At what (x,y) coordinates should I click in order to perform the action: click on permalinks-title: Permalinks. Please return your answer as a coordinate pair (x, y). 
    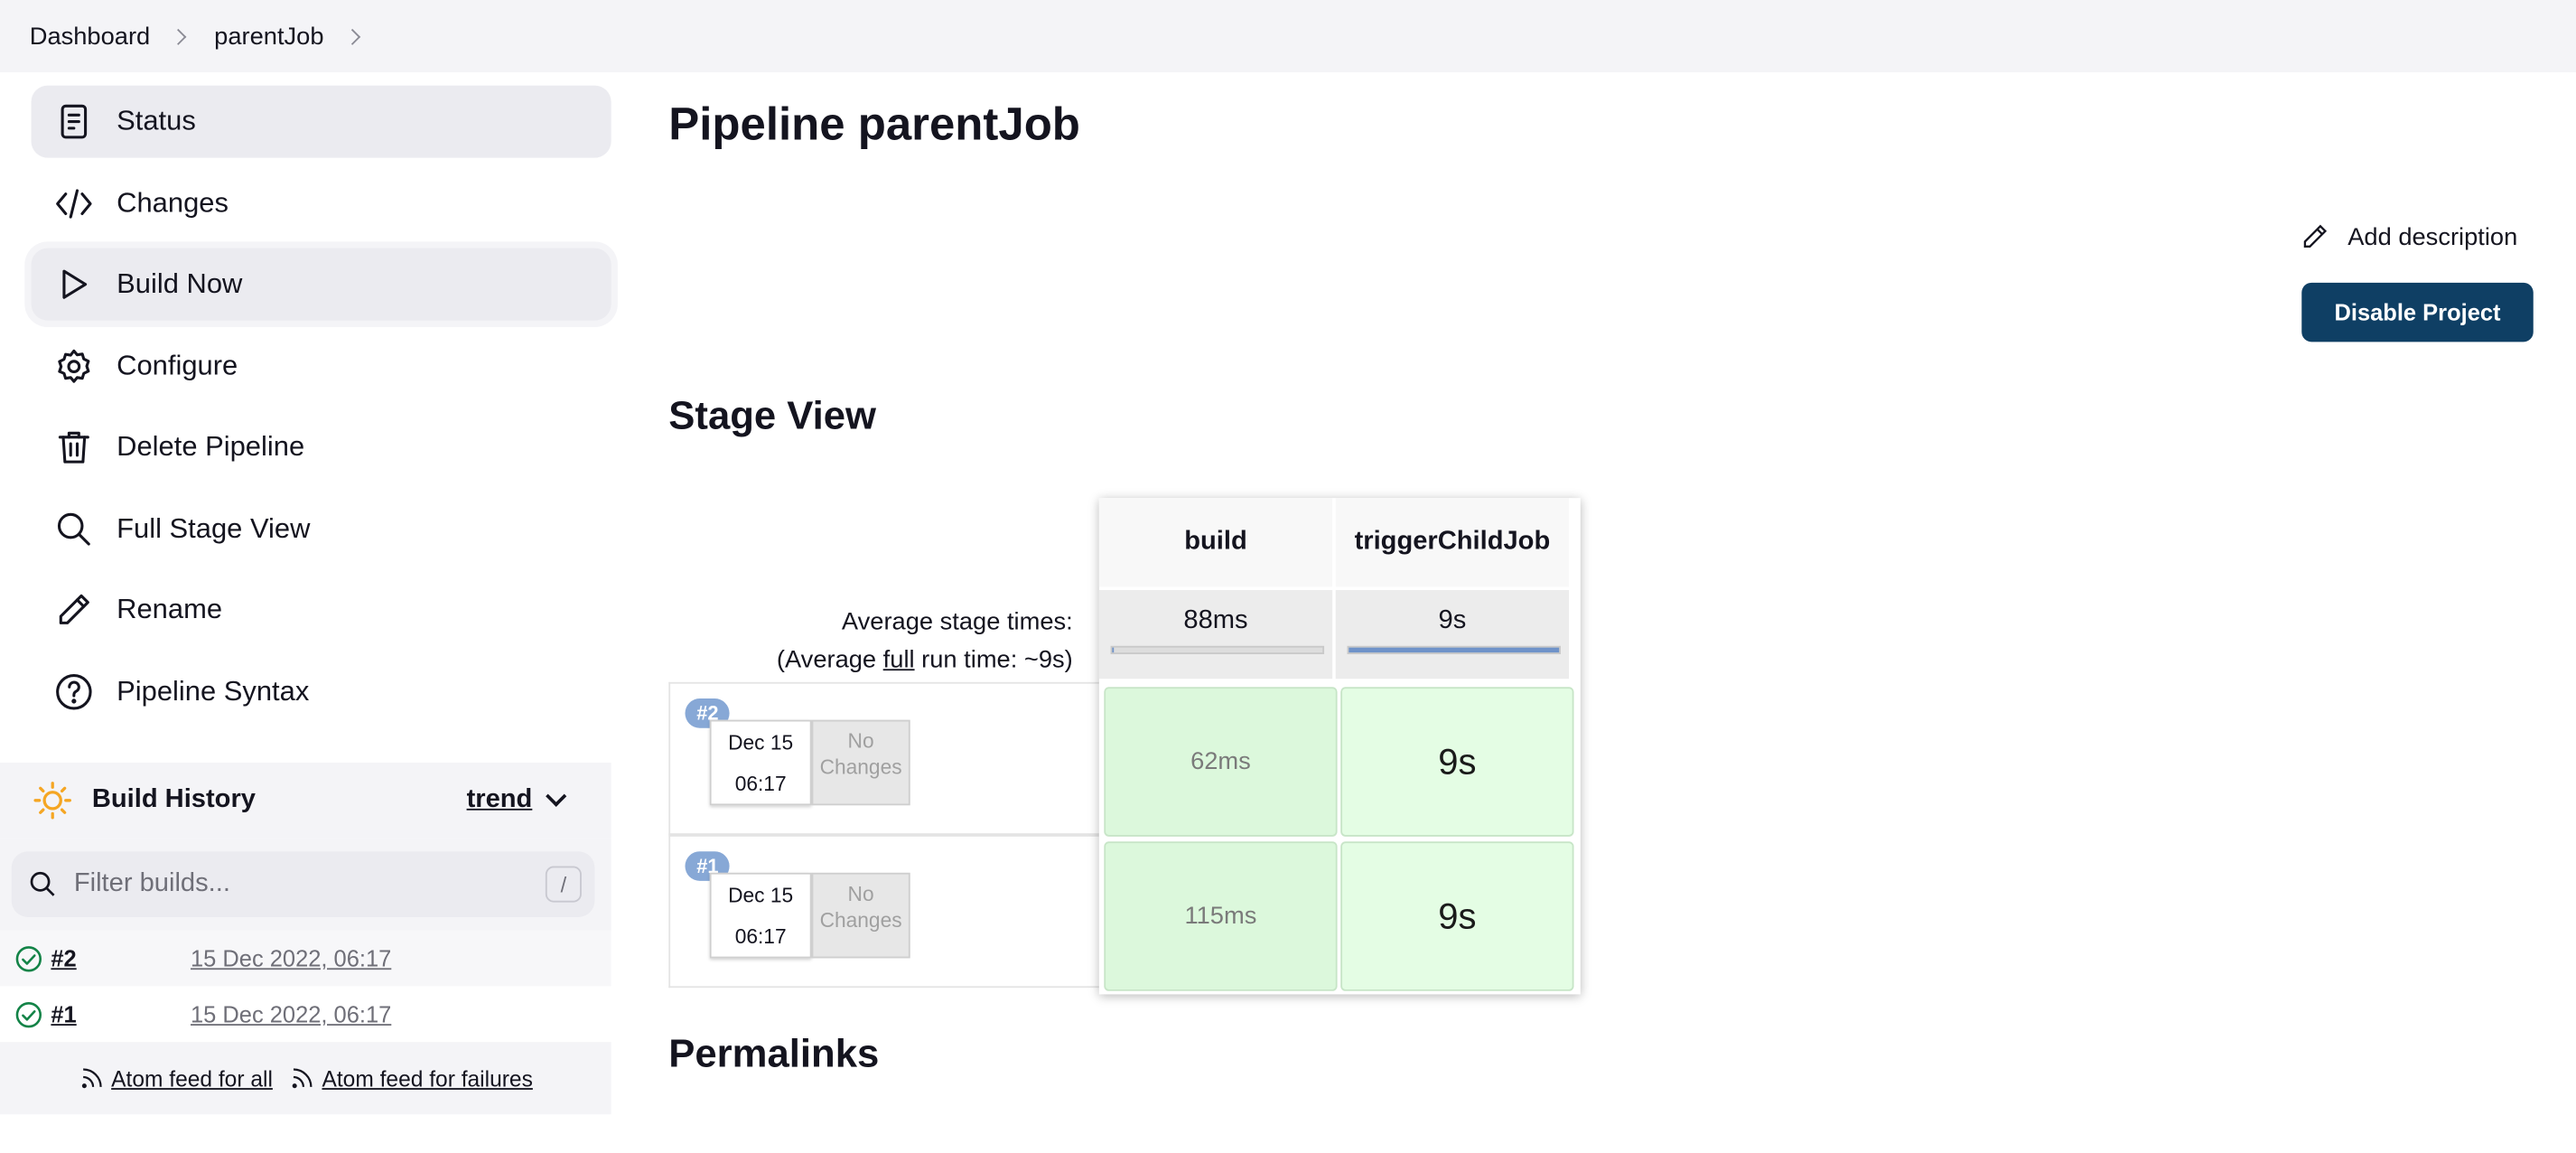
    Looking at the image, I should click on (774, 1054).